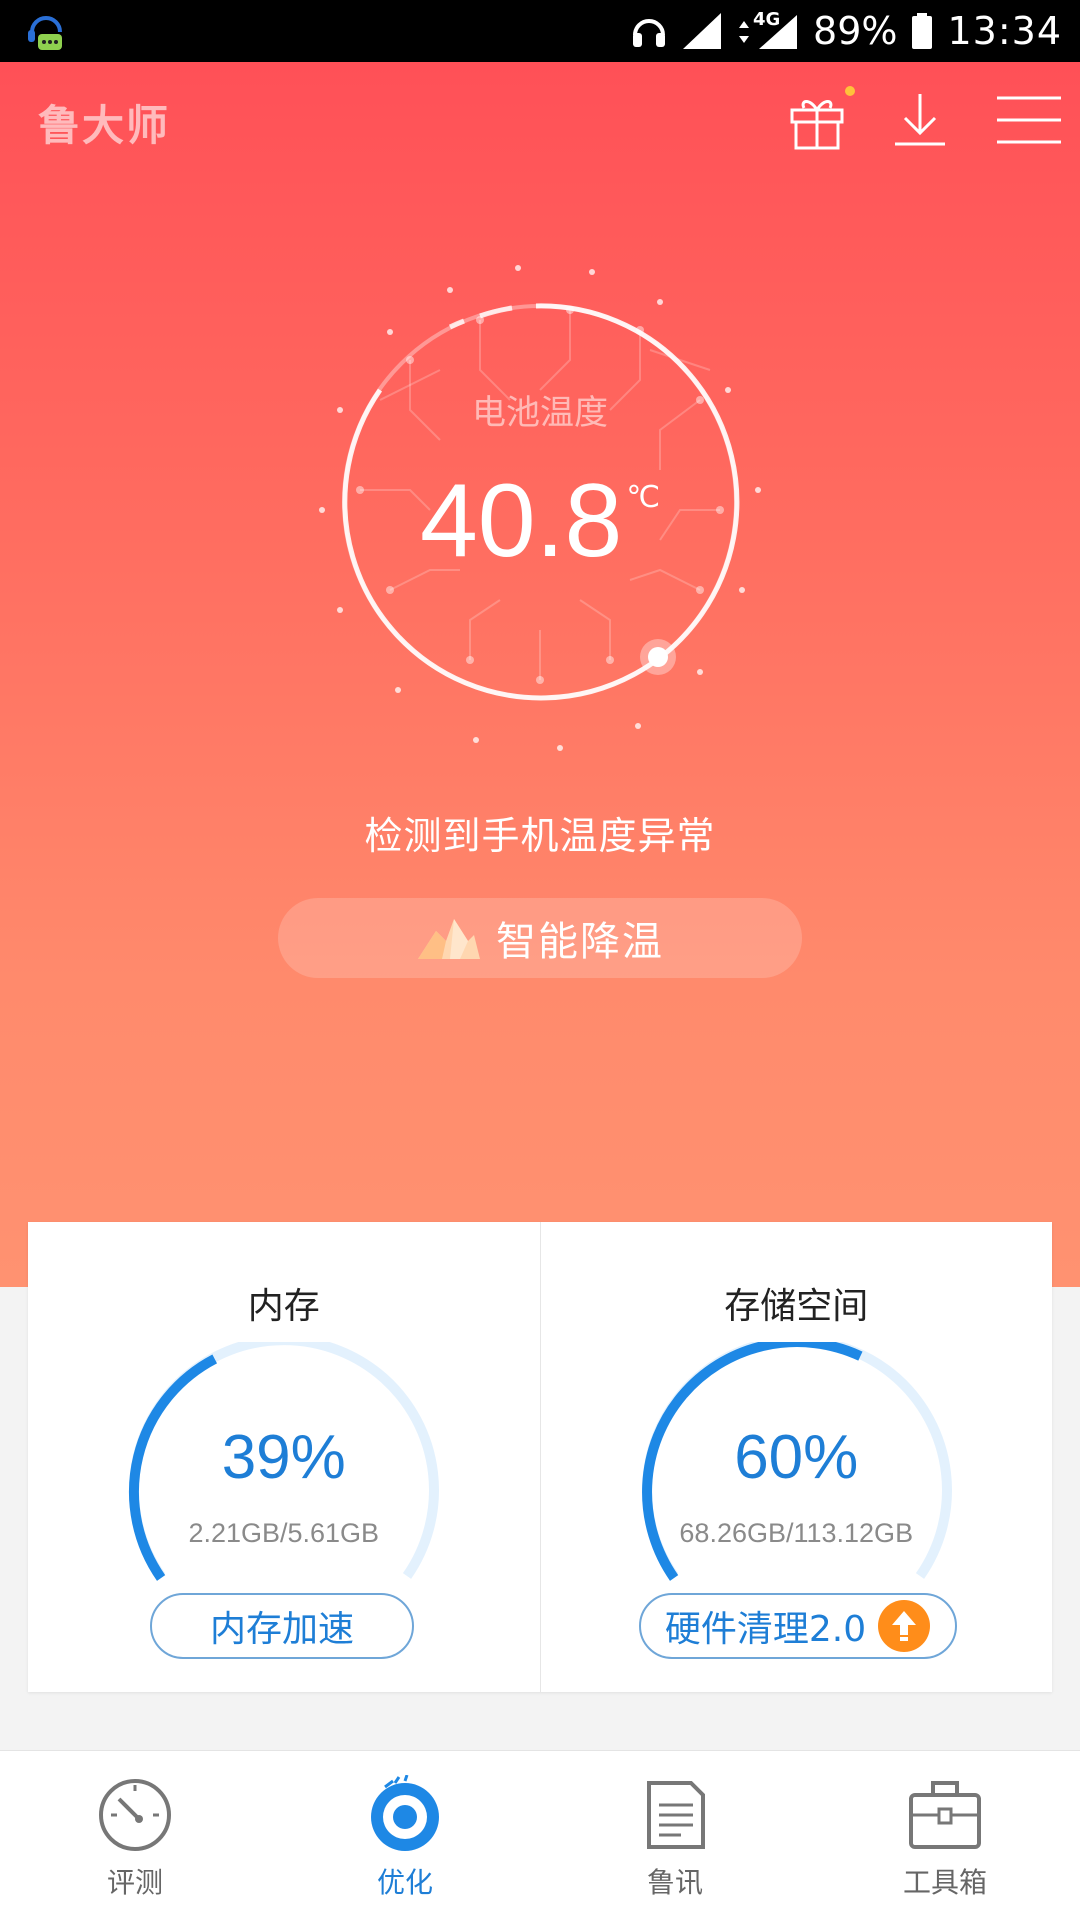  I want to click on temperature-readout: 40.8 ℃, so click(540, 521).